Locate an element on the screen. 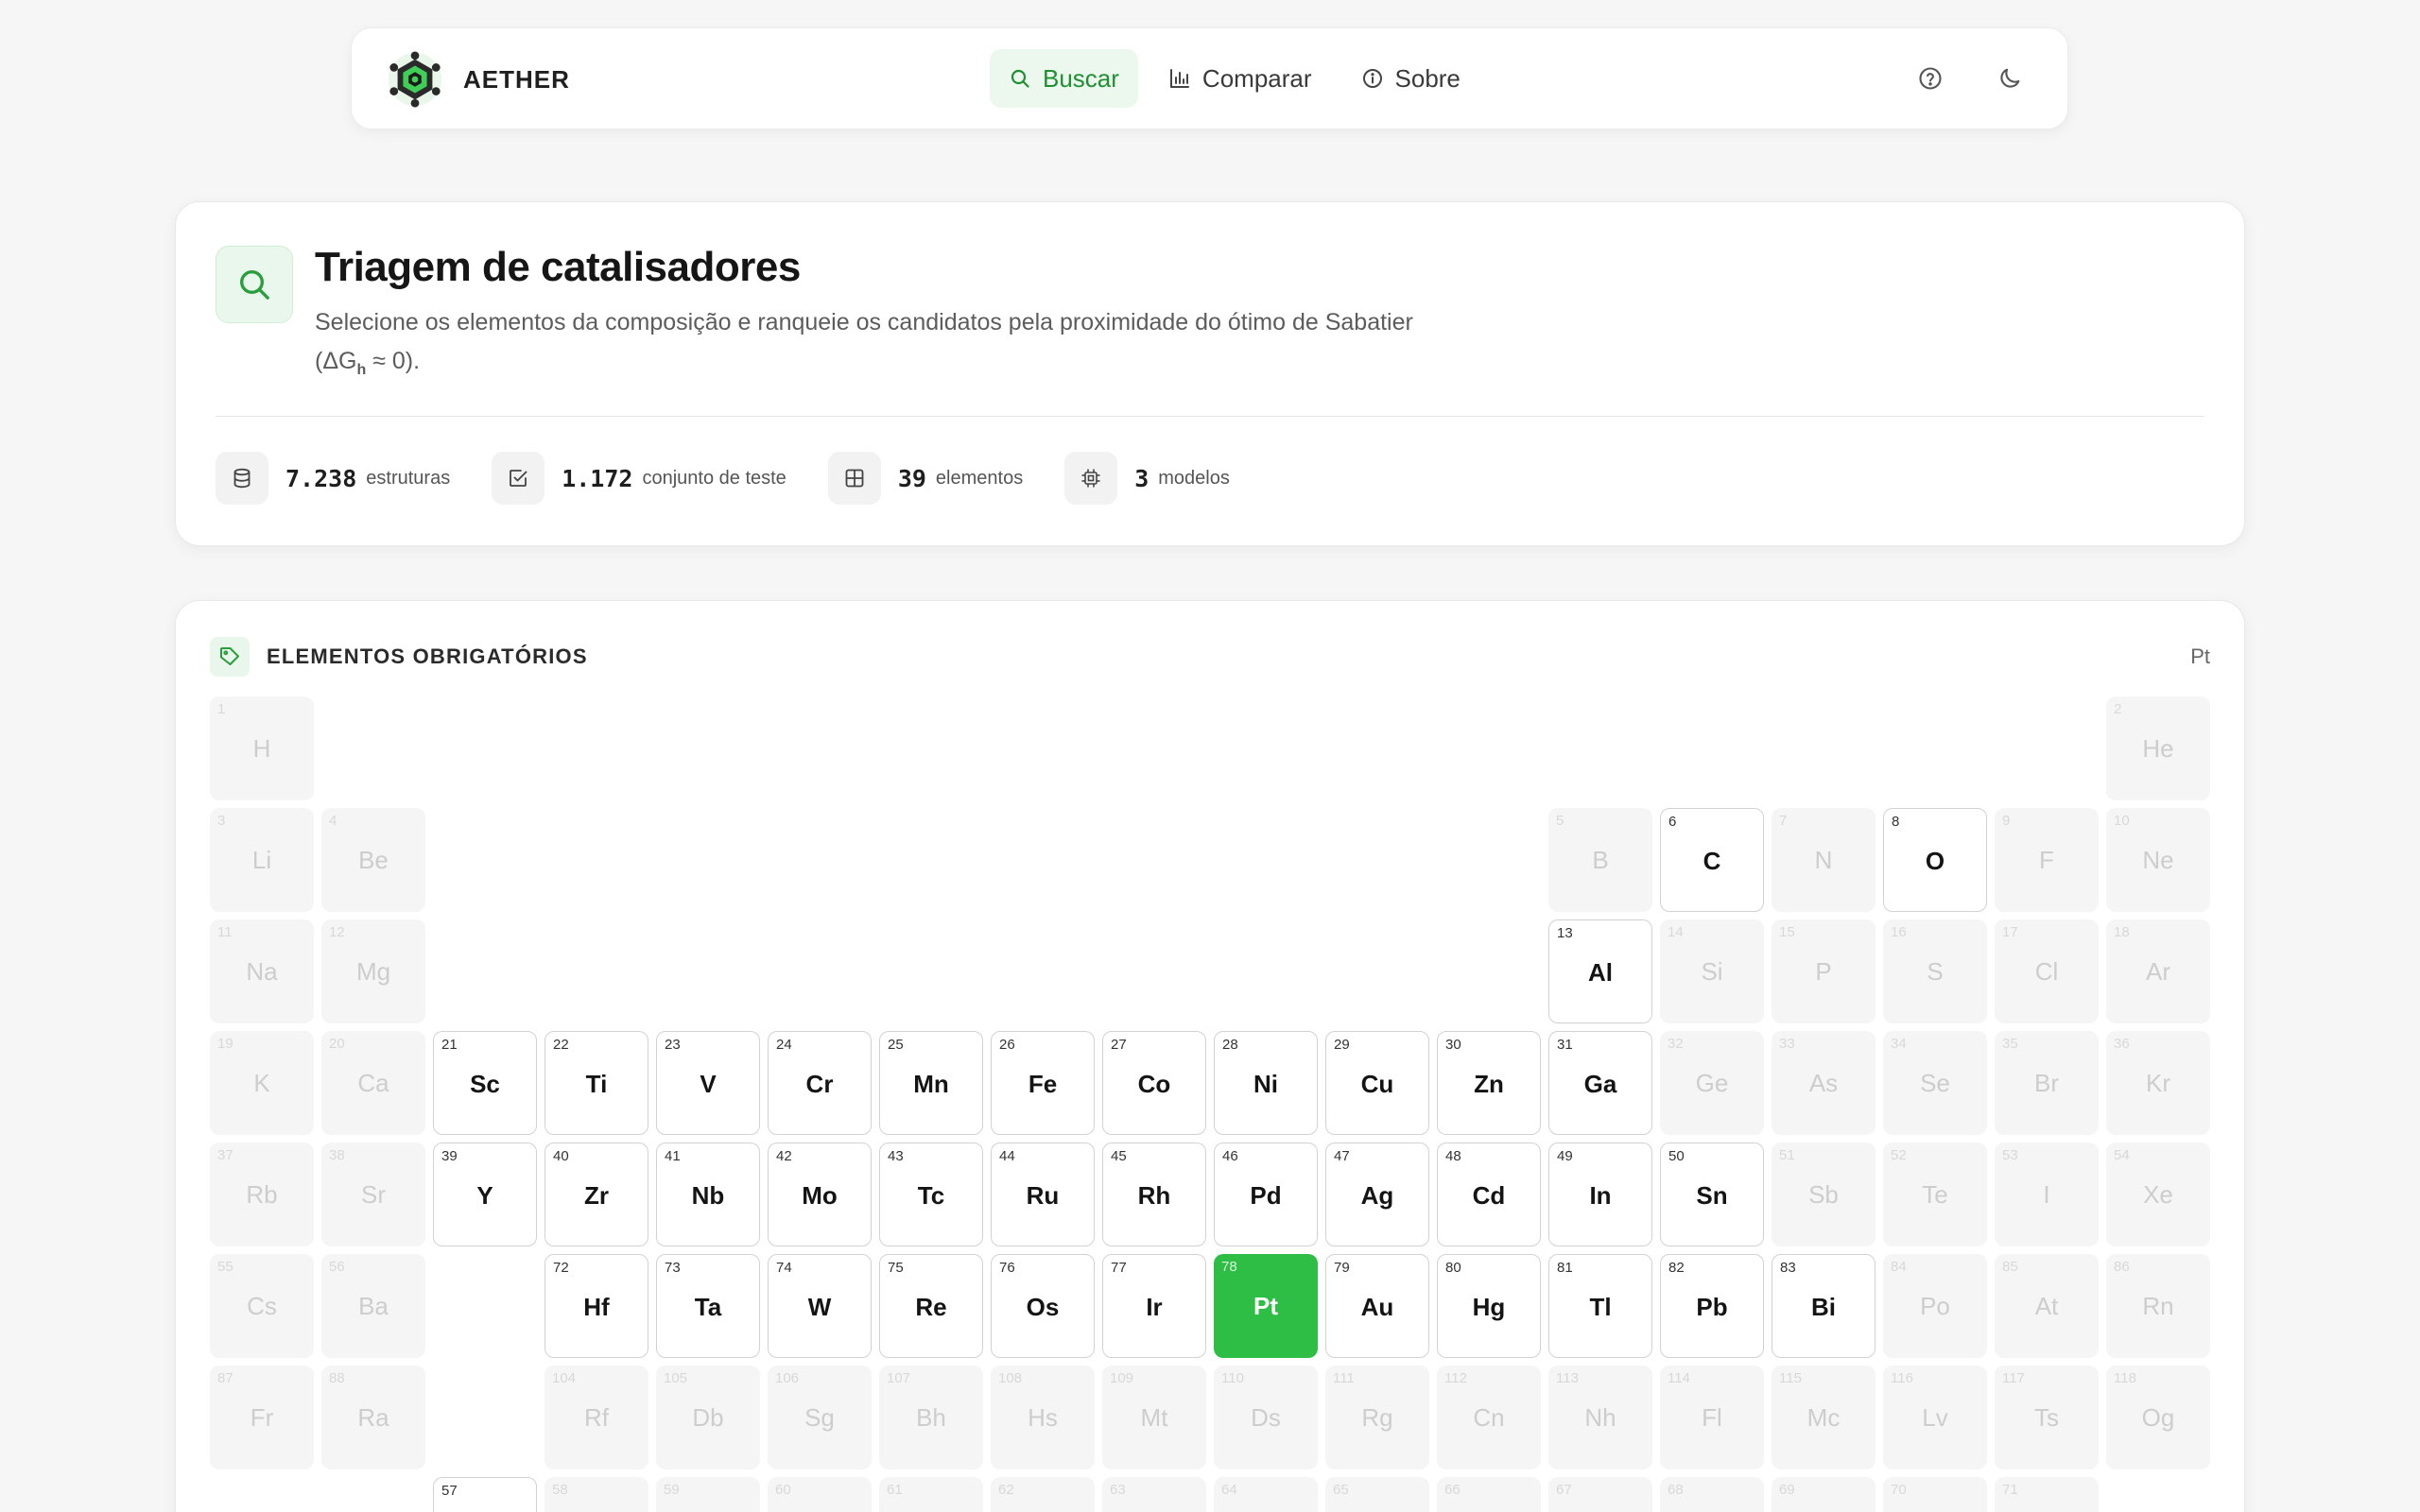 This screenshot has height=1512, width=2420. element-symbol: V is located at coordinates (708, 1084).